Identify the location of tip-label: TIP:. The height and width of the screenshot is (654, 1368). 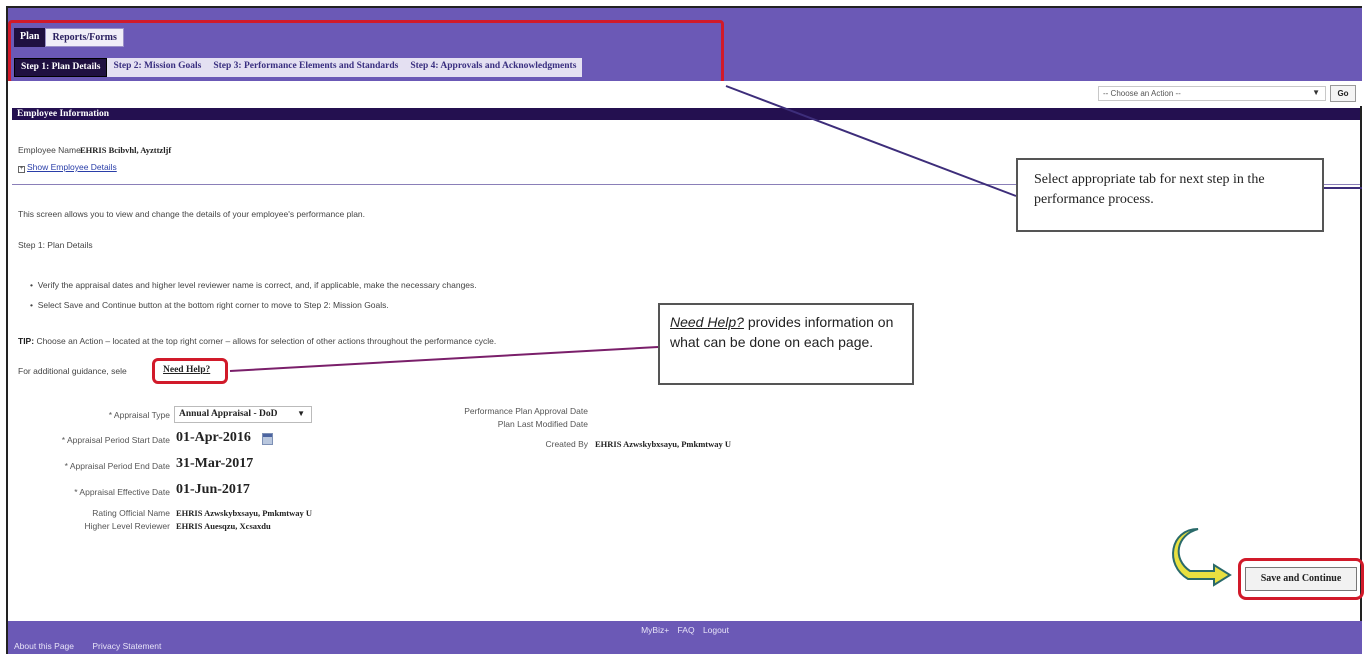
(26, 341).